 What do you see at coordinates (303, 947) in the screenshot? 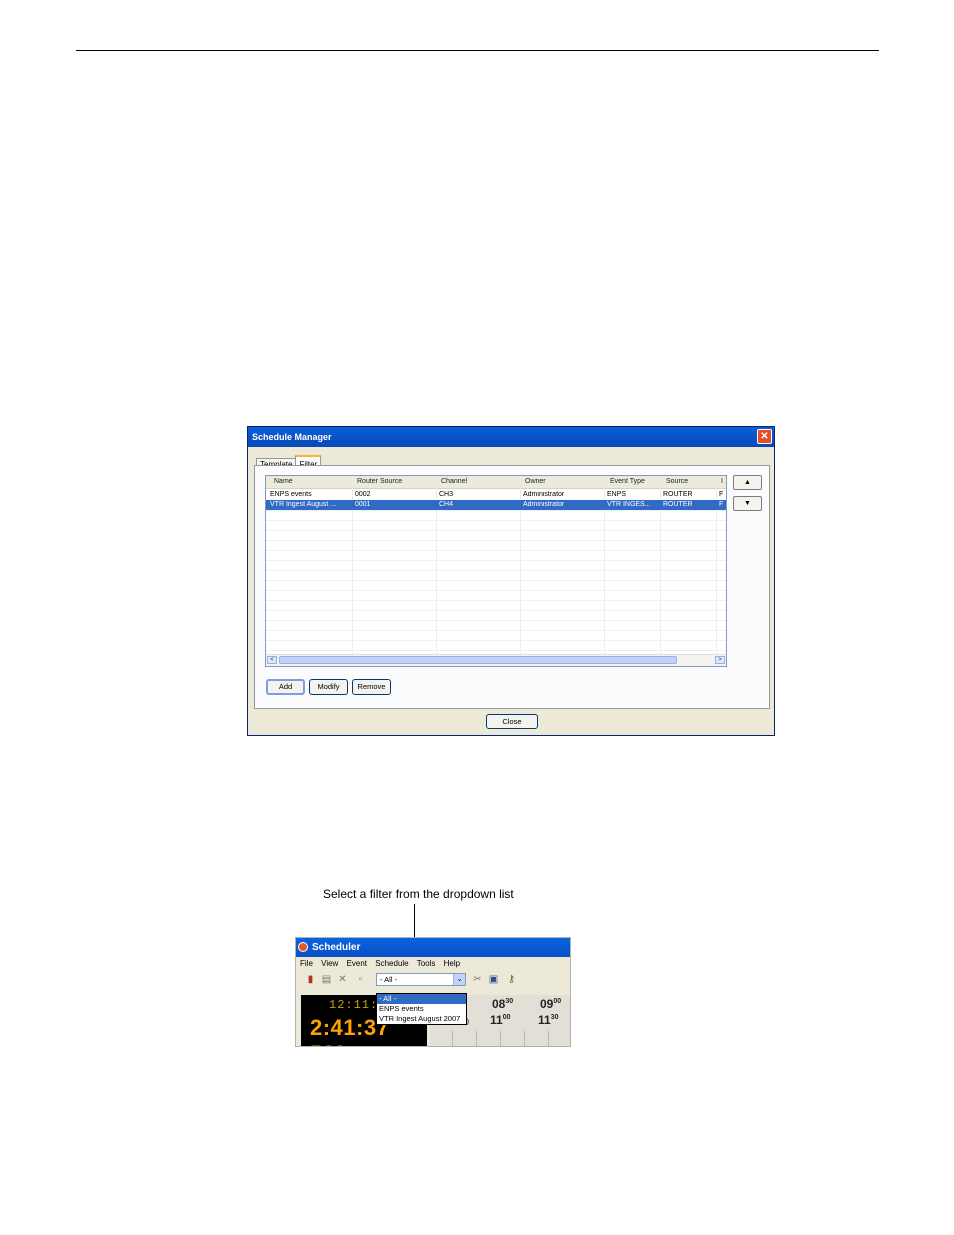
I see `scheduler-logo-icon` at bounding box center [303, 947].